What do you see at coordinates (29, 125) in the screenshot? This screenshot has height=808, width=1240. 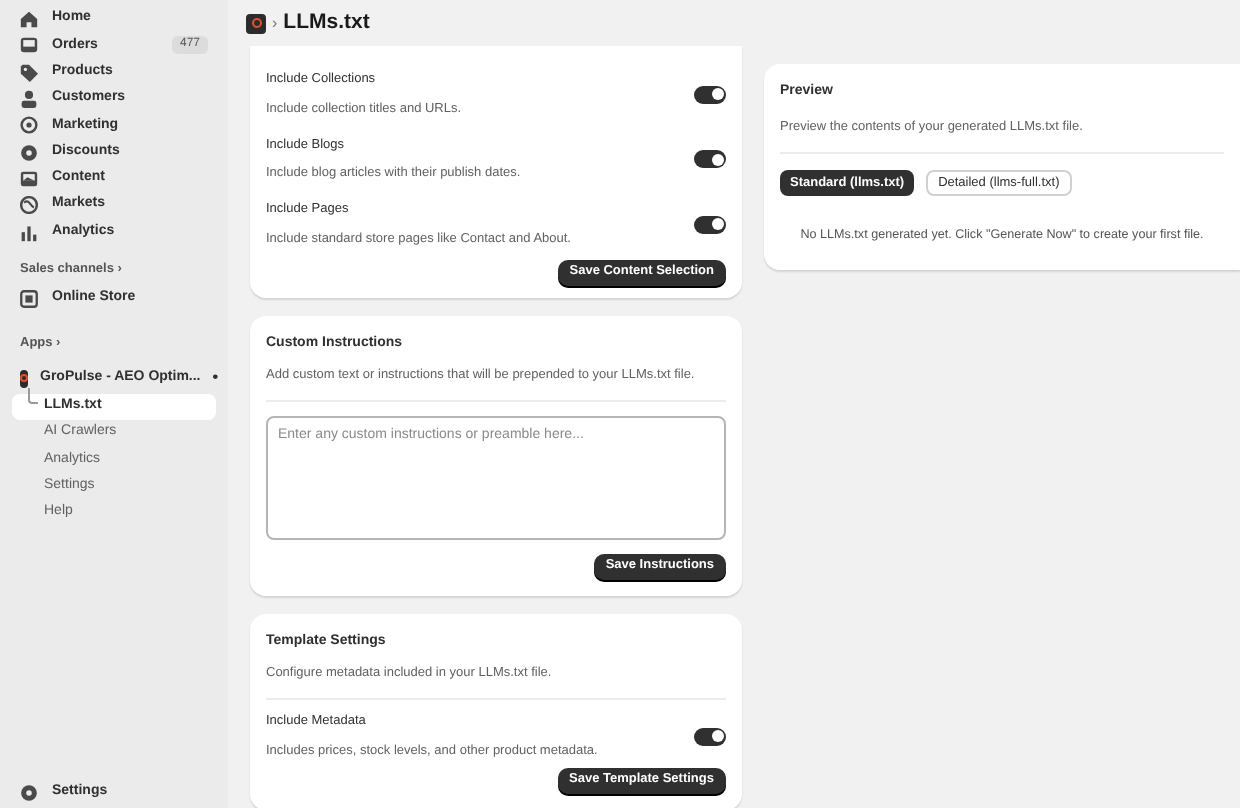 I see `target-icon` at bounding box center [29, 125].